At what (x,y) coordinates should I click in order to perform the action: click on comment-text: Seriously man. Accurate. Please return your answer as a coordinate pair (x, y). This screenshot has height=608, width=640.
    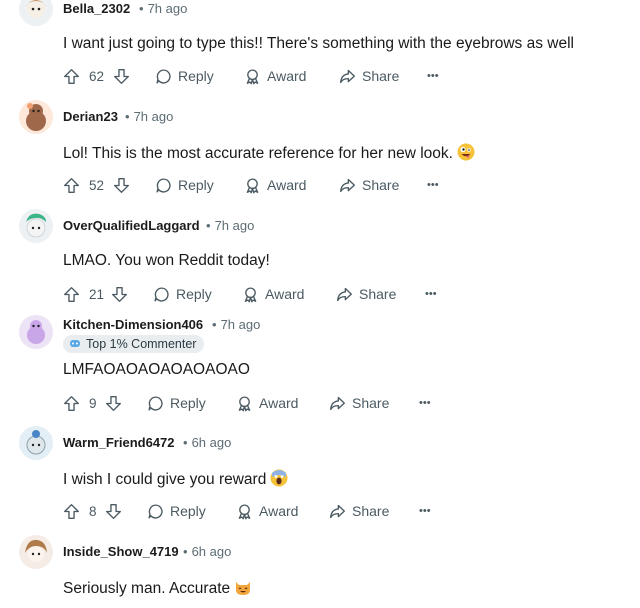
    Looking at the image, I should click on (157, 589).